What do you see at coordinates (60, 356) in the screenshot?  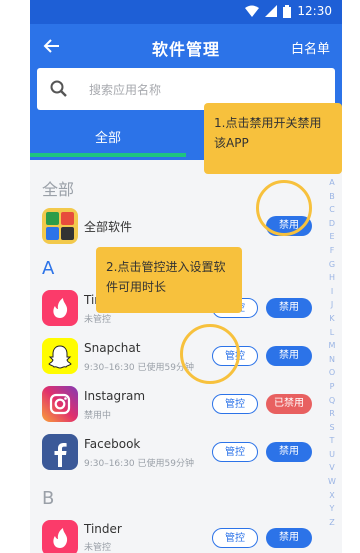 I see `snapchat-icon` at bounding box center [60, 356].